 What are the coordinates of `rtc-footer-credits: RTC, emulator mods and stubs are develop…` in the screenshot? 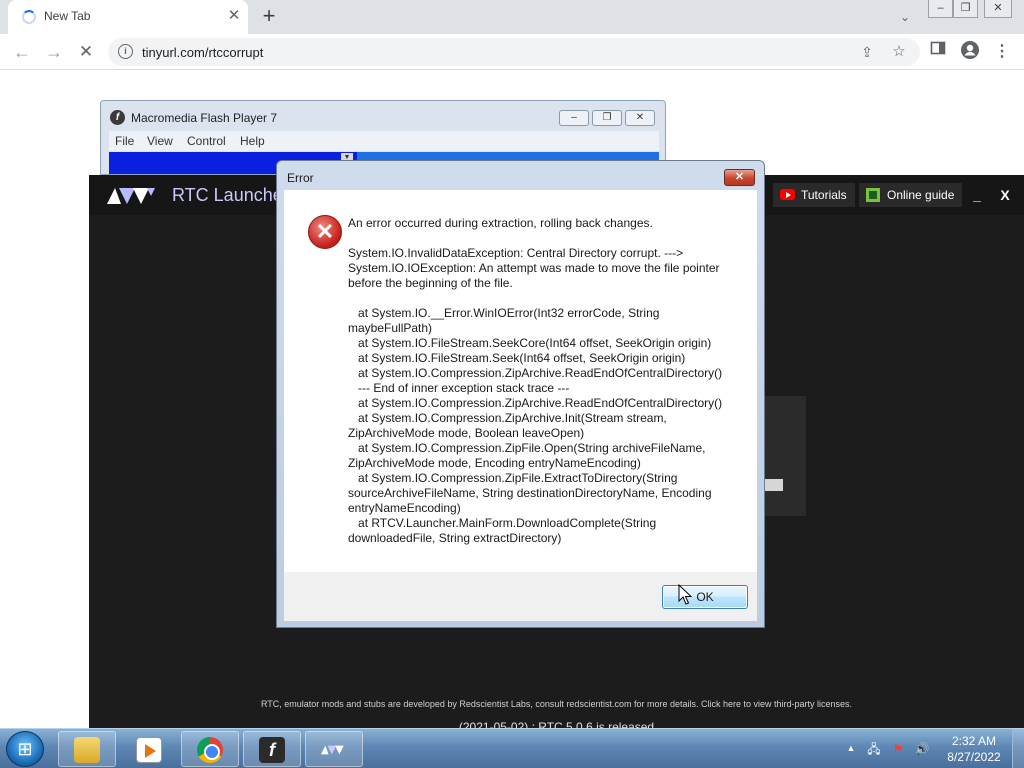 It's located at (556, 704).